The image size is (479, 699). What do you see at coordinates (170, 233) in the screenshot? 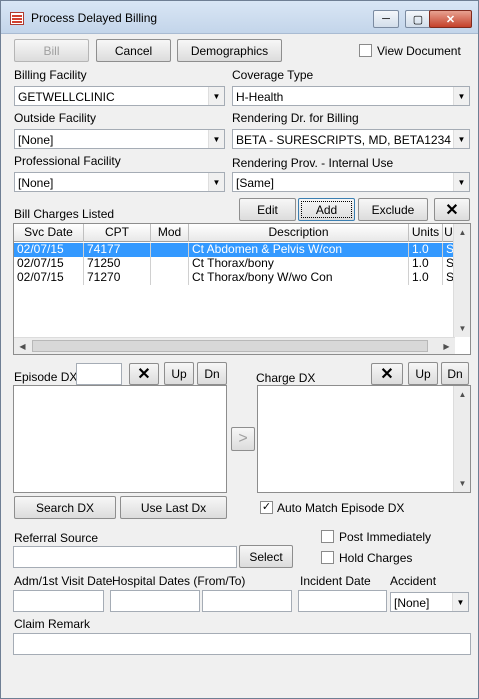
I see `column-header: Mod` at bounding box center [170, 233].